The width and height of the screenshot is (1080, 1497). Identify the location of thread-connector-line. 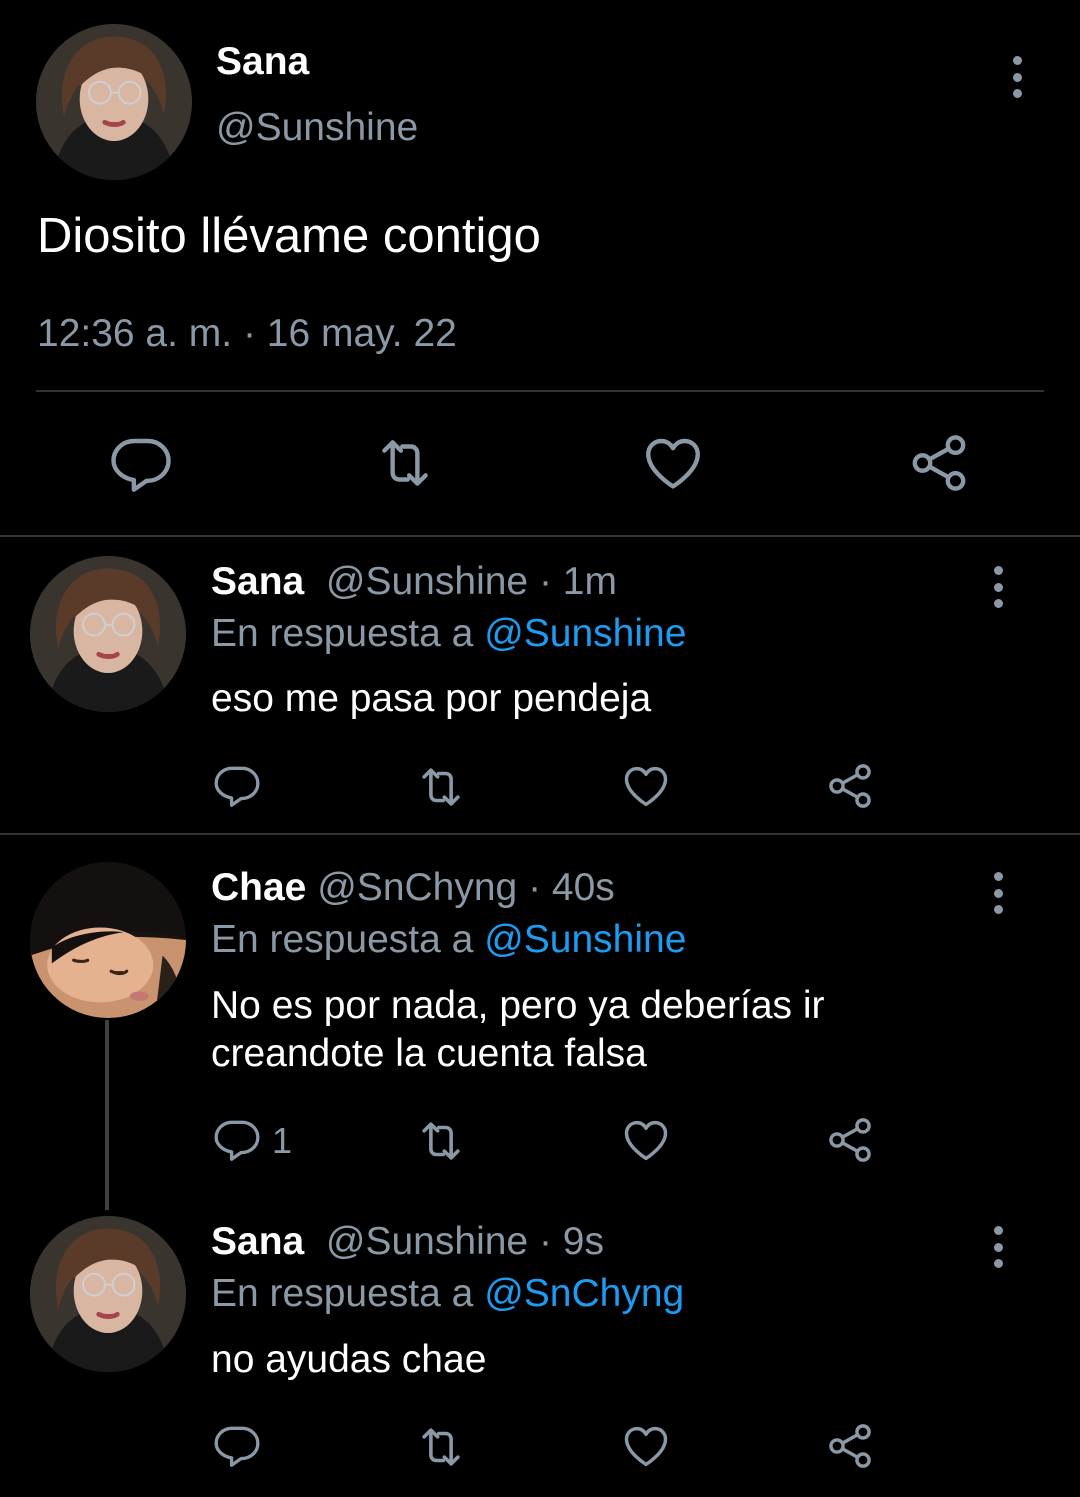
(107, 1115).